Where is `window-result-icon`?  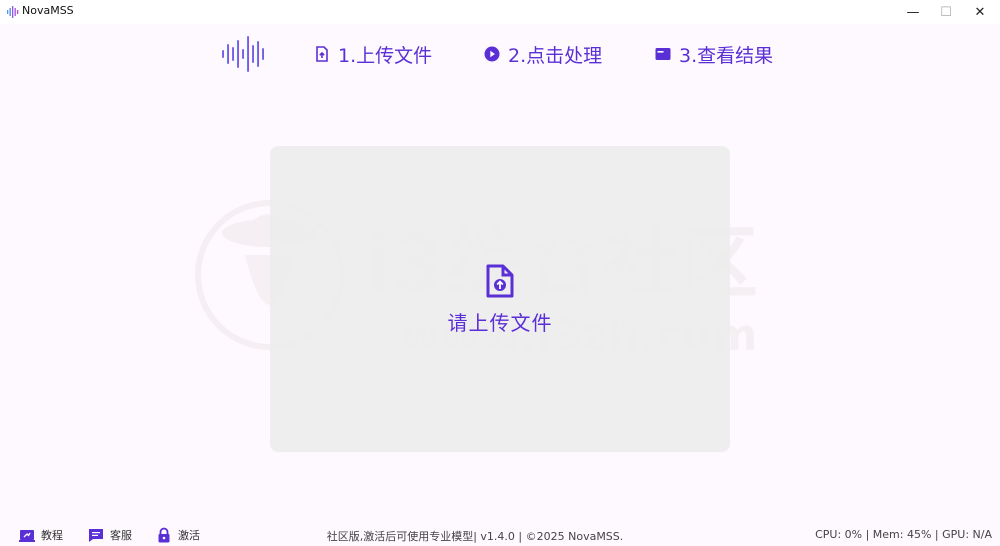
window-result-icon is located at coordinates (663, 54).